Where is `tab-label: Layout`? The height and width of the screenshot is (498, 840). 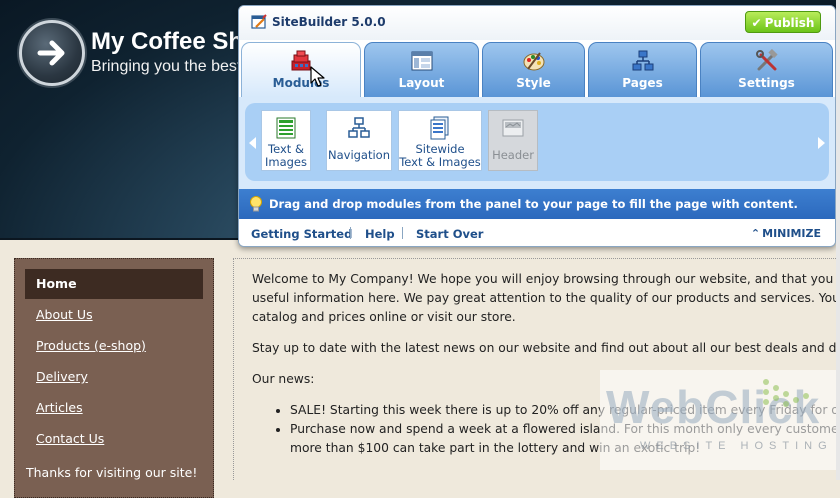
tab-label: Layout is located at coordinates (421, 83).